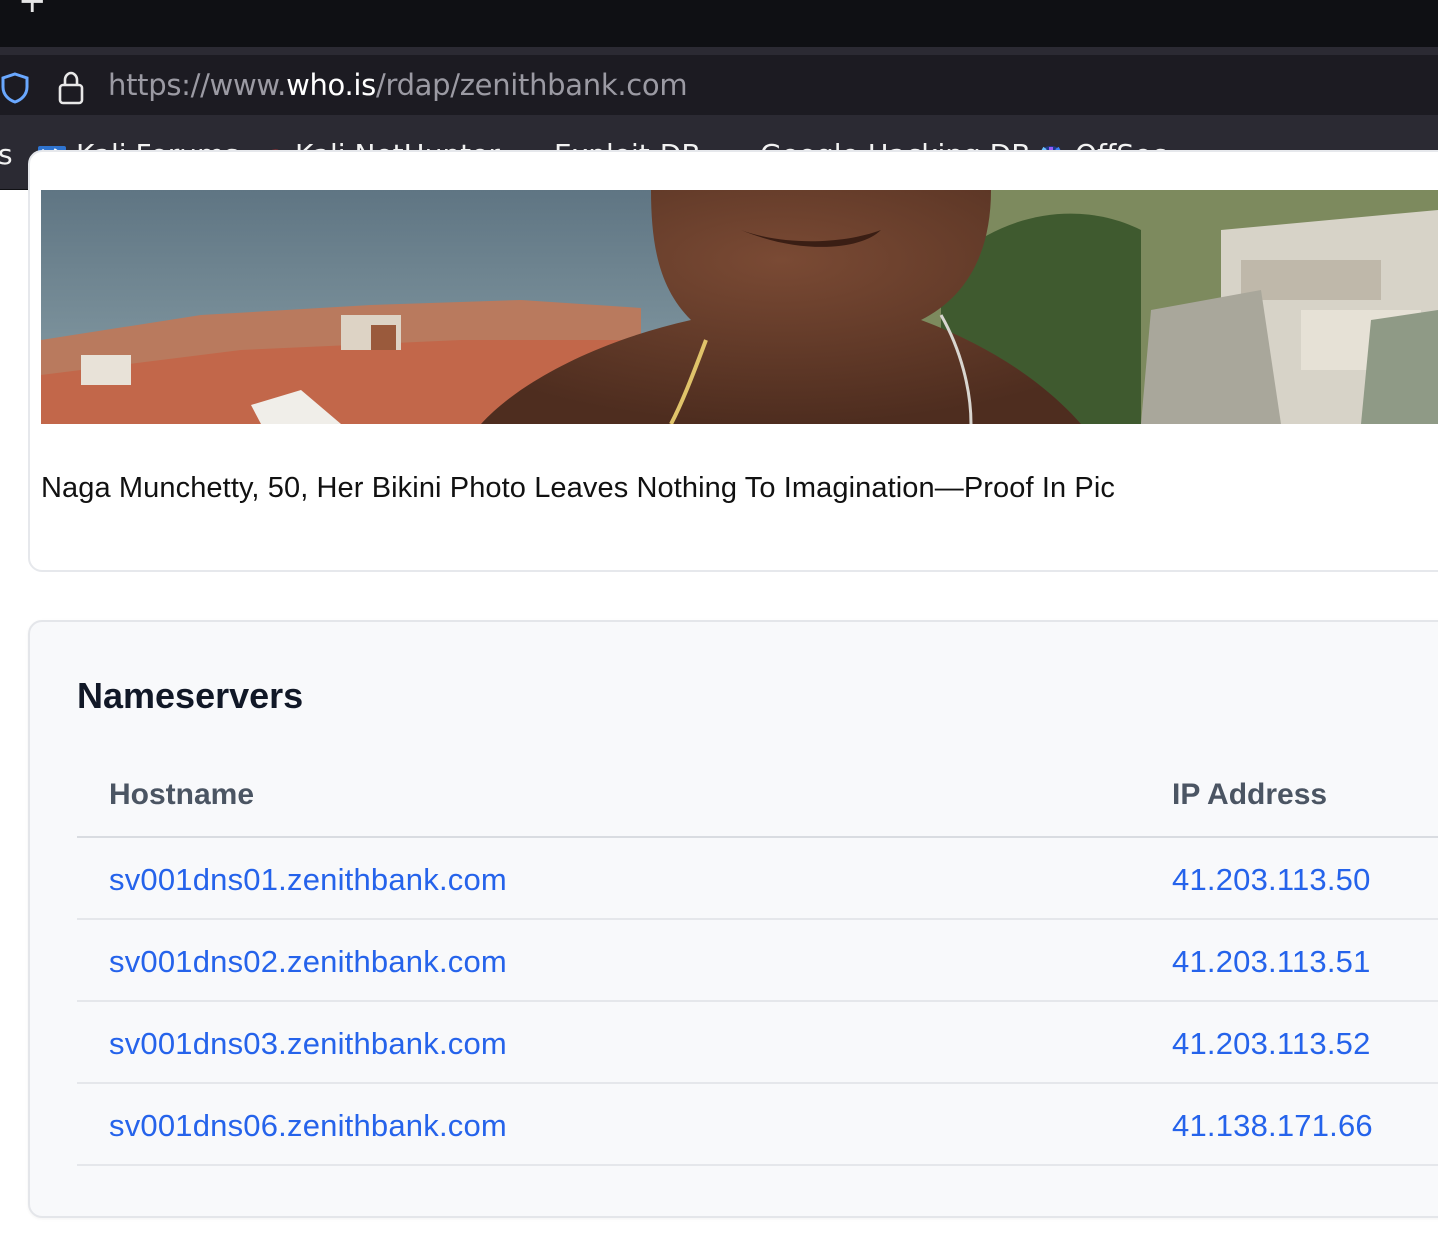 The width and height of the screenshot is (1438, 1251). I want to click on tab-strip: +, so click(719, 23).